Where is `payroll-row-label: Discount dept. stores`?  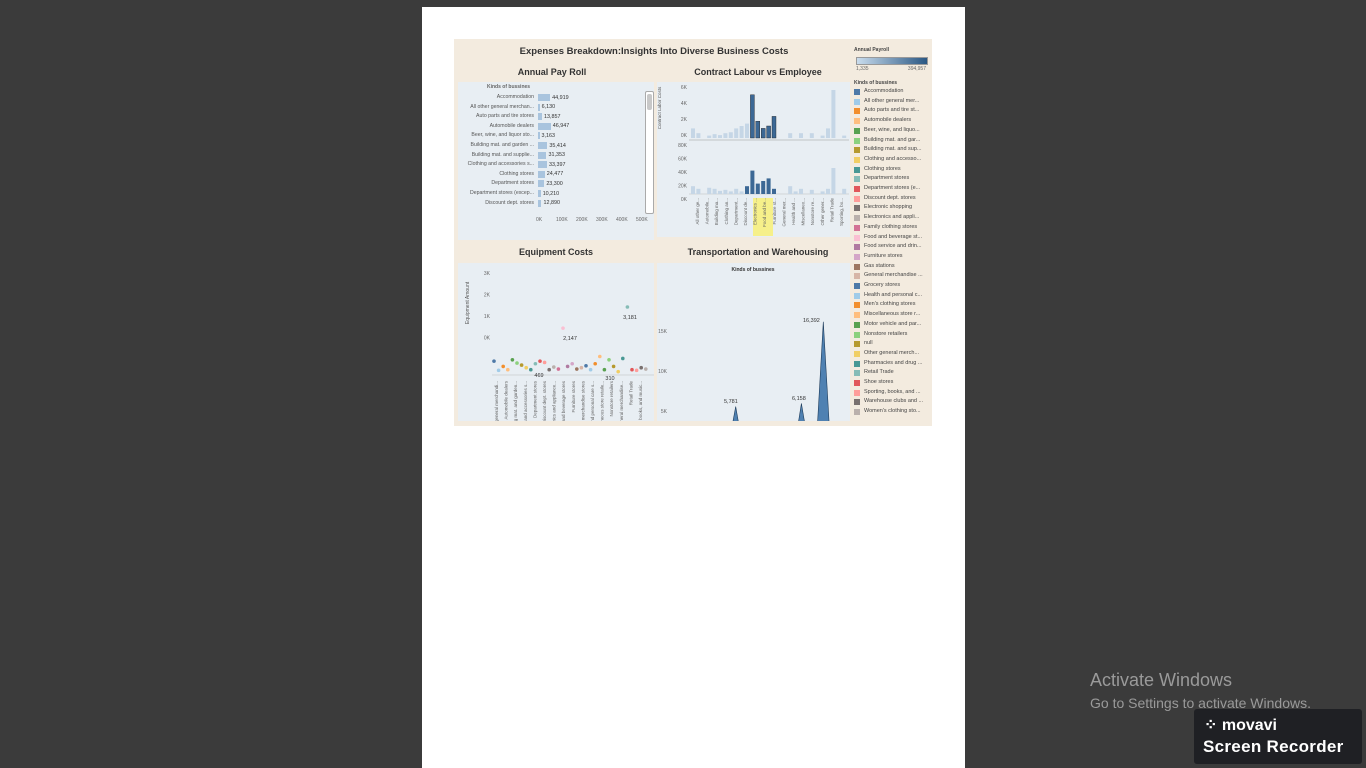 payroll-row-label: Discount dept. stores is located at coordinates (509, 202).